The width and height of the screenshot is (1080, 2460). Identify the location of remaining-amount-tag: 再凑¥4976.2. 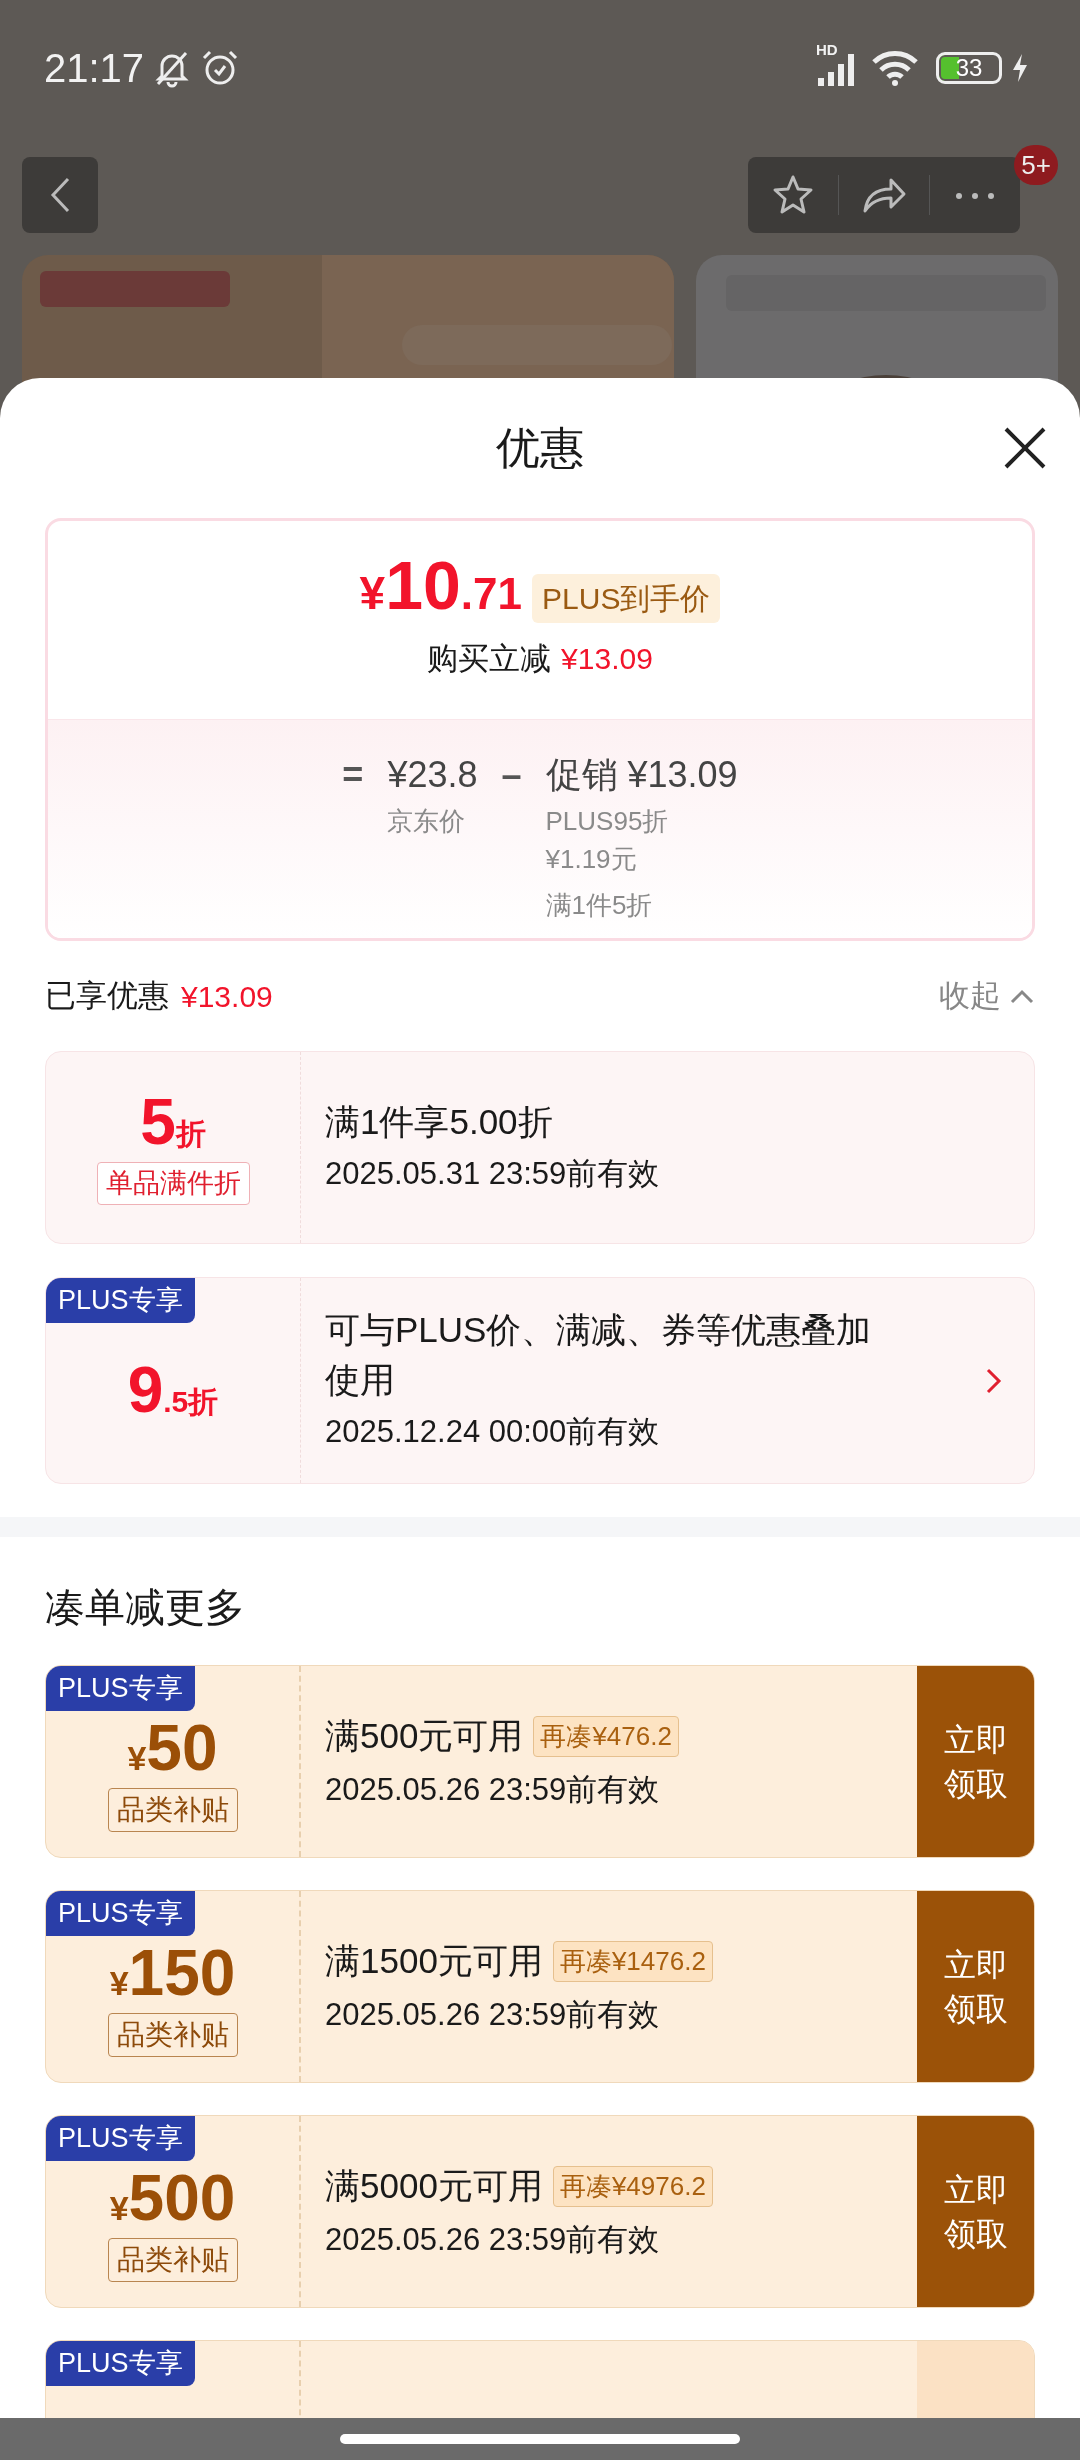
(632, 2186).